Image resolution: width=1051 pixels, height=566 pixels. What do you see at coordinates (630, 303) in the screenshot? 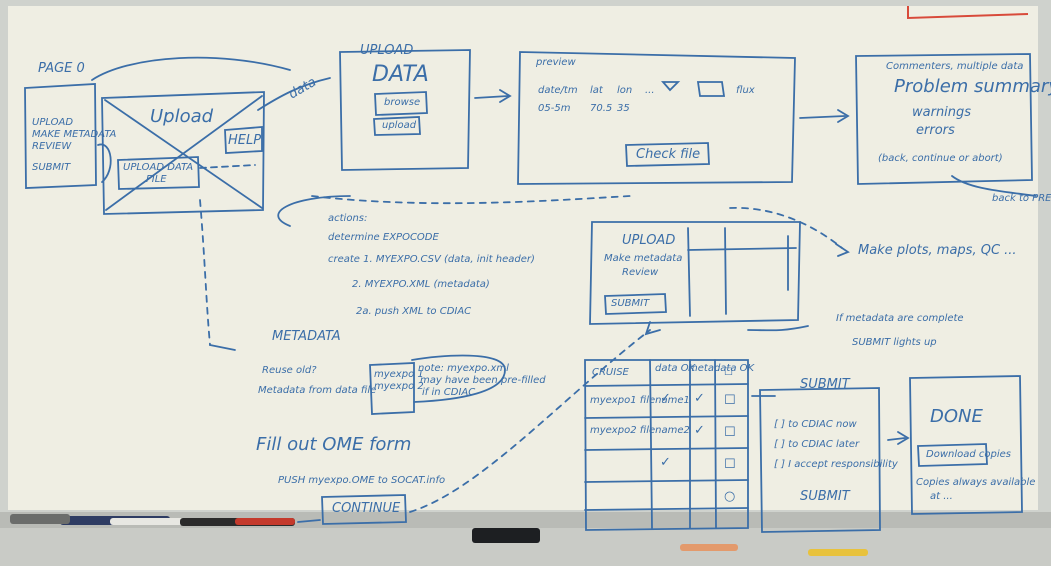
I see `md-panel-submit: SUBMIT` at bounding box center [630, 303].